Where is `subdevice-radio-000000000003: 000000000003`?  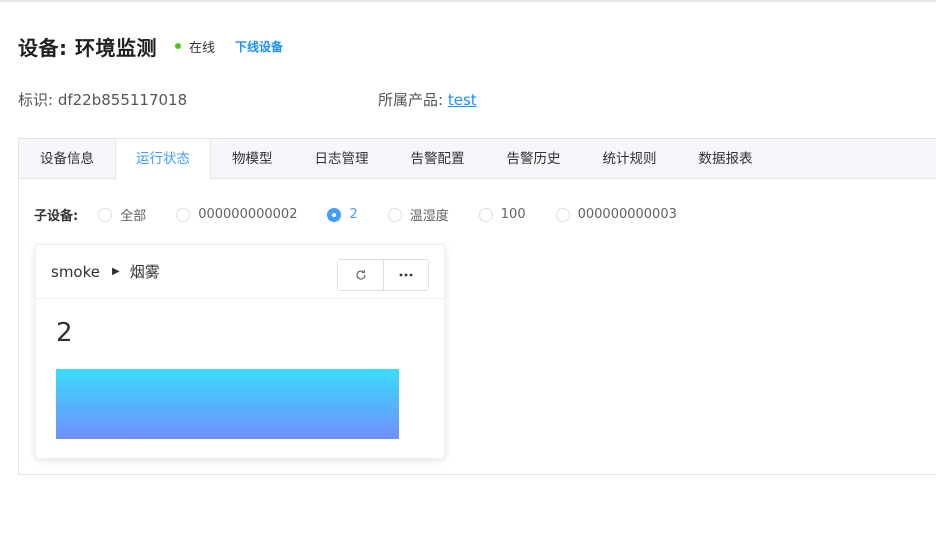 subdevice-radio-000000000003: 000000000003 is located at coordinates (616, 214).